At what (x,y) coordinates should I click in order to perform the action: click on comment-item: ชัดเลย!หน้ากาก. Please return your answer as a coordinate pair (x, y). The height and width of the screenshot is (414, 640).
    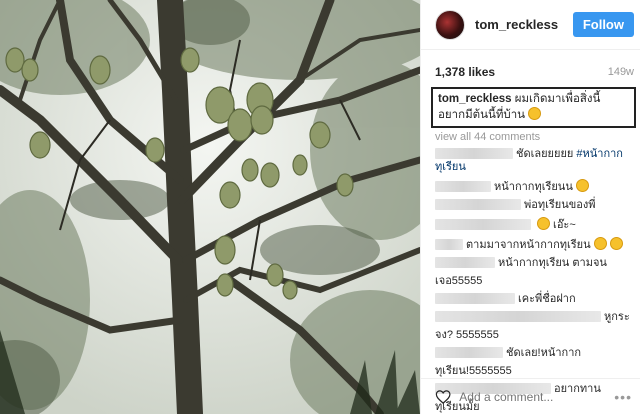
    Looking at the image, I should click on (534, 353).